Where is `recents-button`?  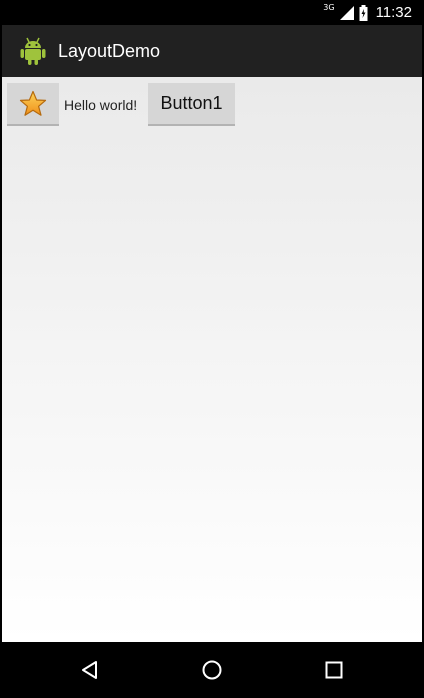 recents-button is located at coordinates (334, 670).